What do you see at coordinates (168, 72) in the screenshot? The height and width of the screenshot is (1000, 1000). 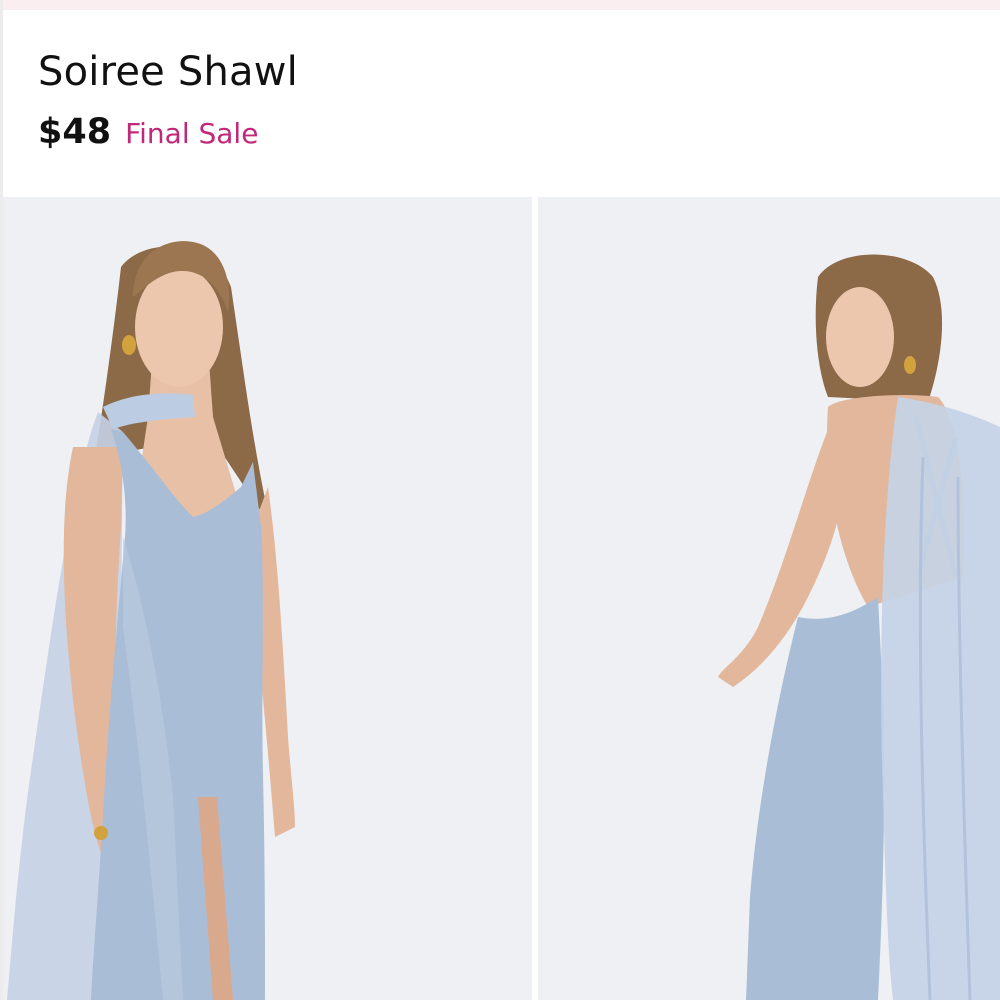 I see `product-title: Soiree Shawl` at bounding box center [168, 72].